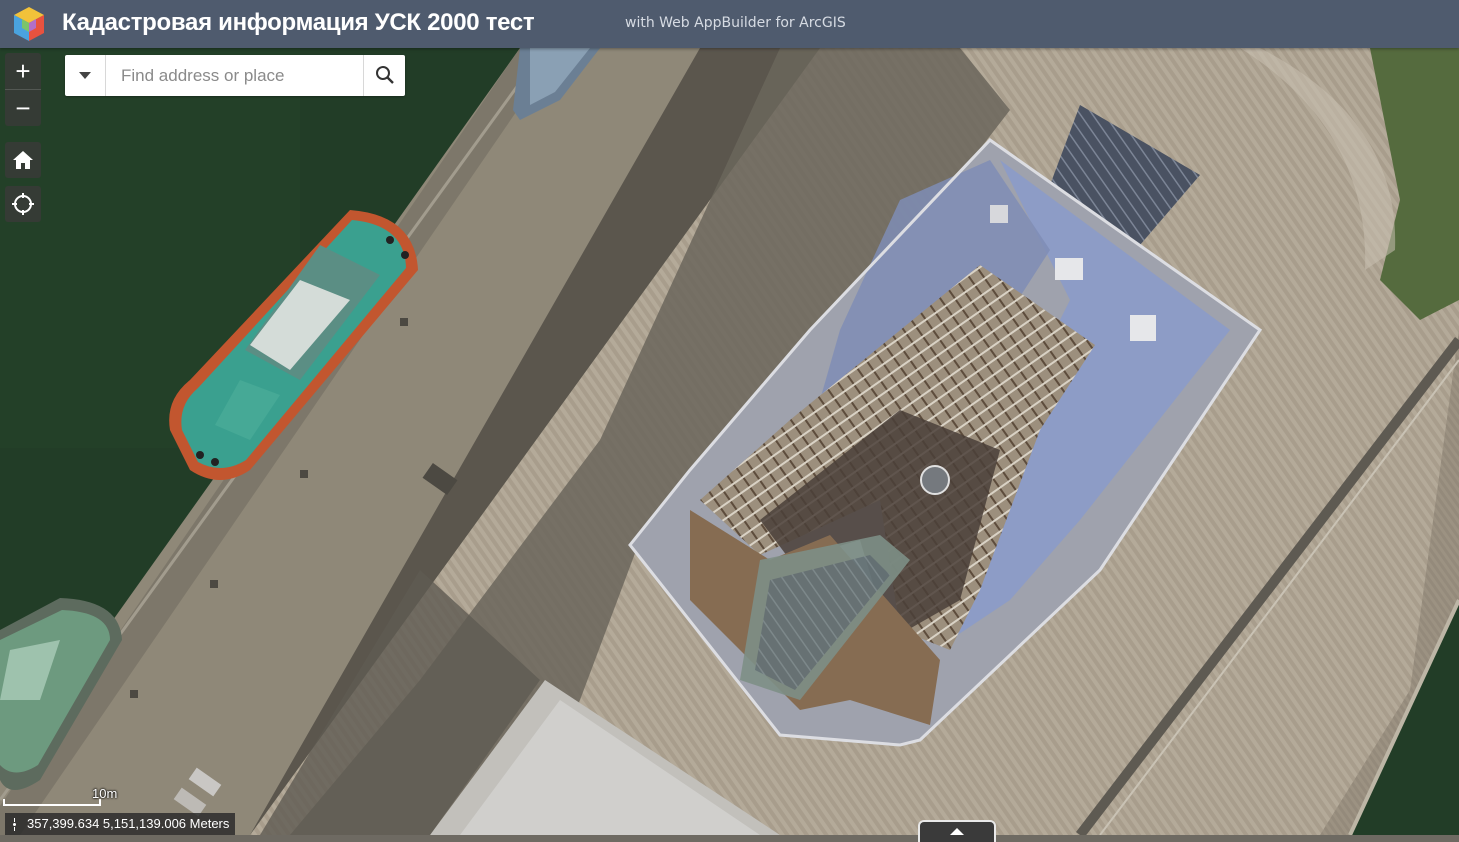  I want to click on zoom-out-button: −, so click(23, 107).